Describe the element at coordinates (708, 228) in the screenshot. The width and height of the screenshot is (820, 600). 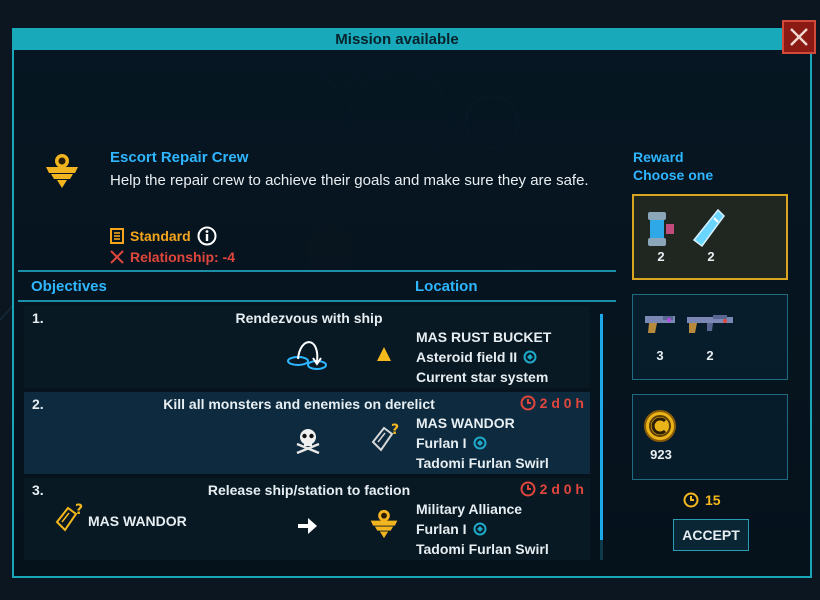
I see `energy-crystal-icon` at that location.